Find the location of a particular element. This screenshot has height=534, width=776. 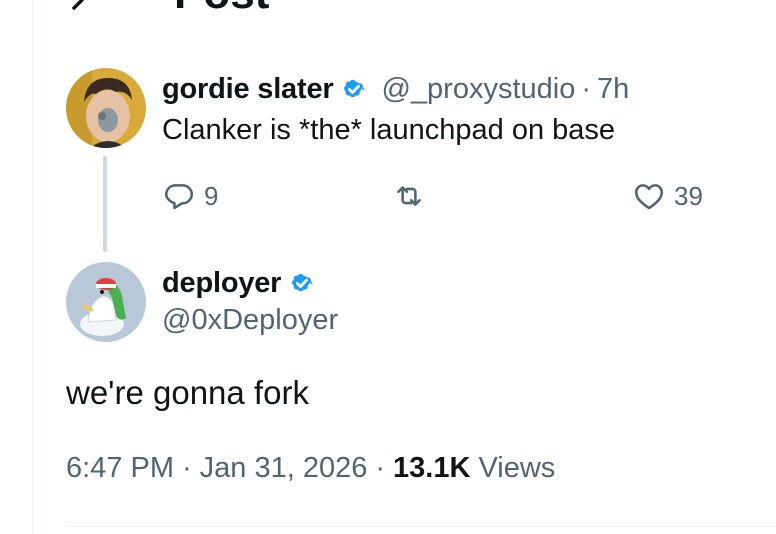

main-display-name: deployer is located at coordinates (221, 283).